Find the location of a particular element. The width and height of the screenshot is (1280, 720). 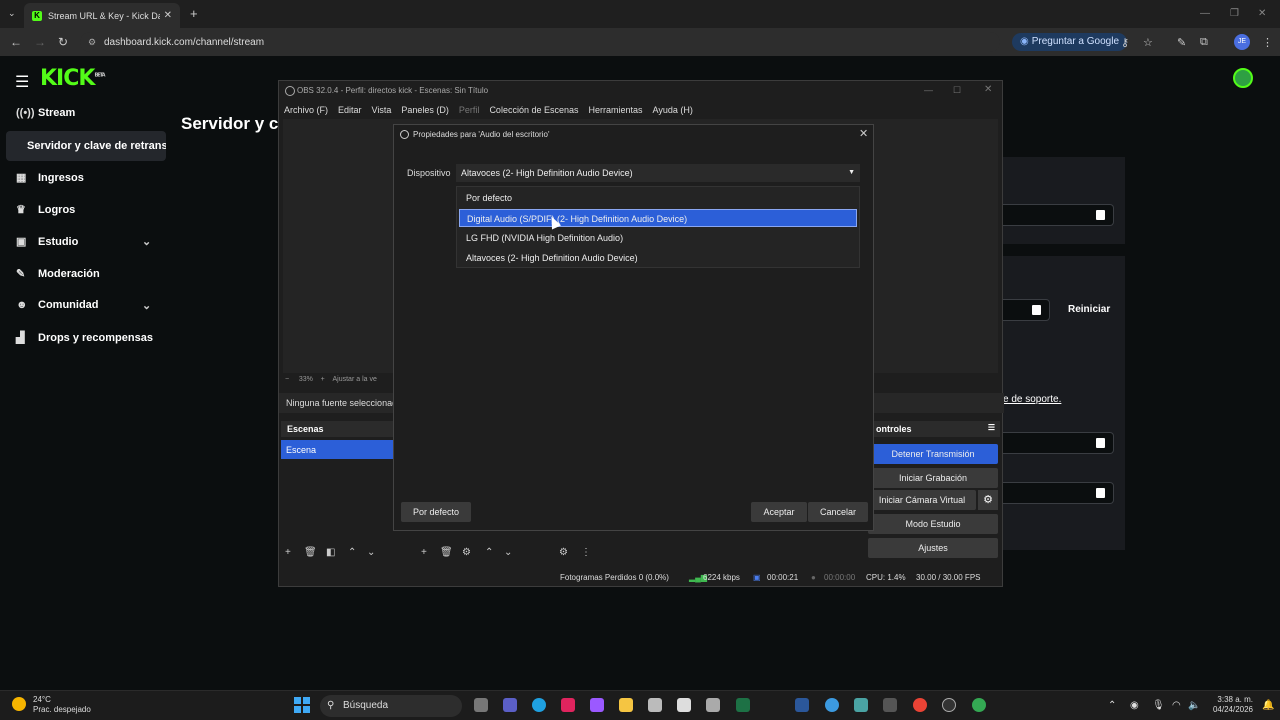

stop-stream-button: Detener Transmisión is located at coordinates (933, 454).